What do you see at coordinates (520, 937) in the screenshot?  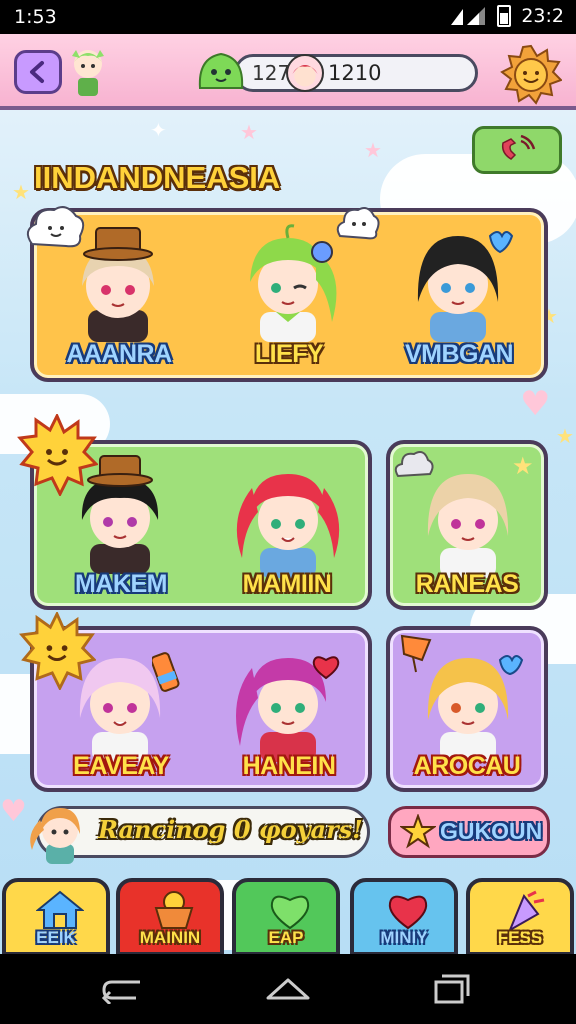 I see `nav-label-fess: FESS` at bounding box center [520, 937].